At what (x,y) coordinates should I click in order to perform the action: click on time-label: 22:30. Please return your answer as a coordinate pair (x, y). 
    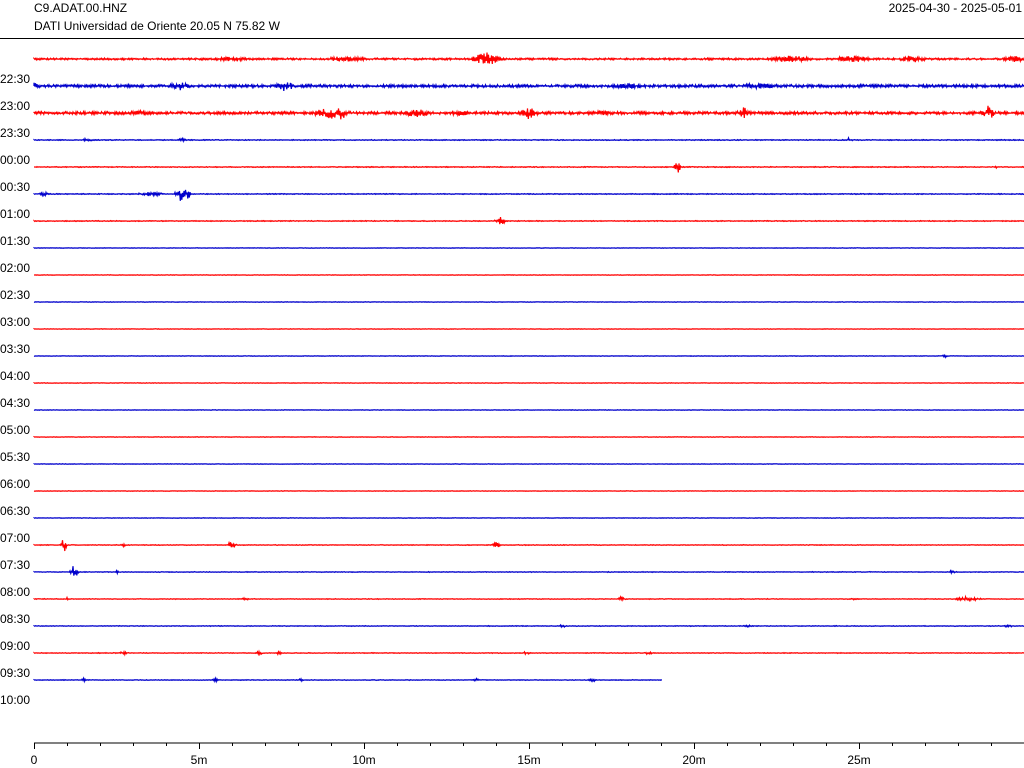
    Looking at the image, I should click on (15, 79).